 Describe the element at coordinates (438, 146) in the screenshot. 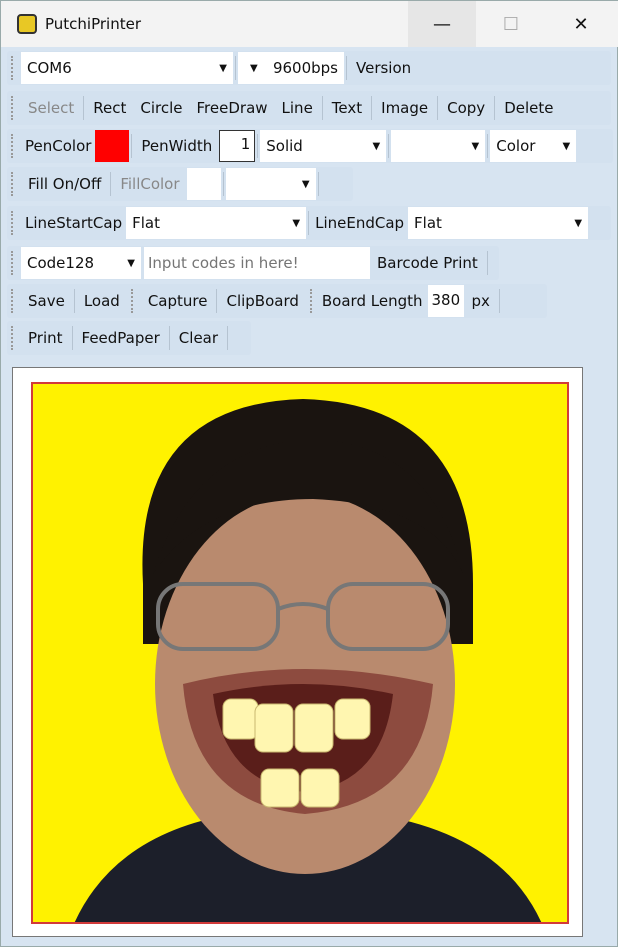

I see `style-select: ▼` at that location.